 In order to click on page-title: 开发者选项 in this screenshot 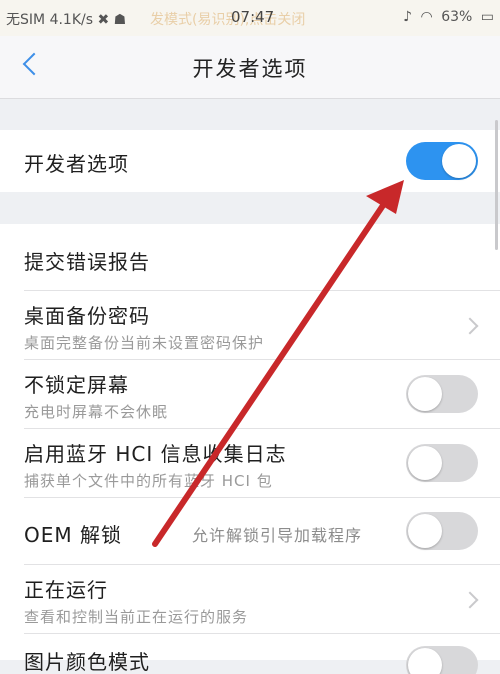, I will do `click(250, 69)`.